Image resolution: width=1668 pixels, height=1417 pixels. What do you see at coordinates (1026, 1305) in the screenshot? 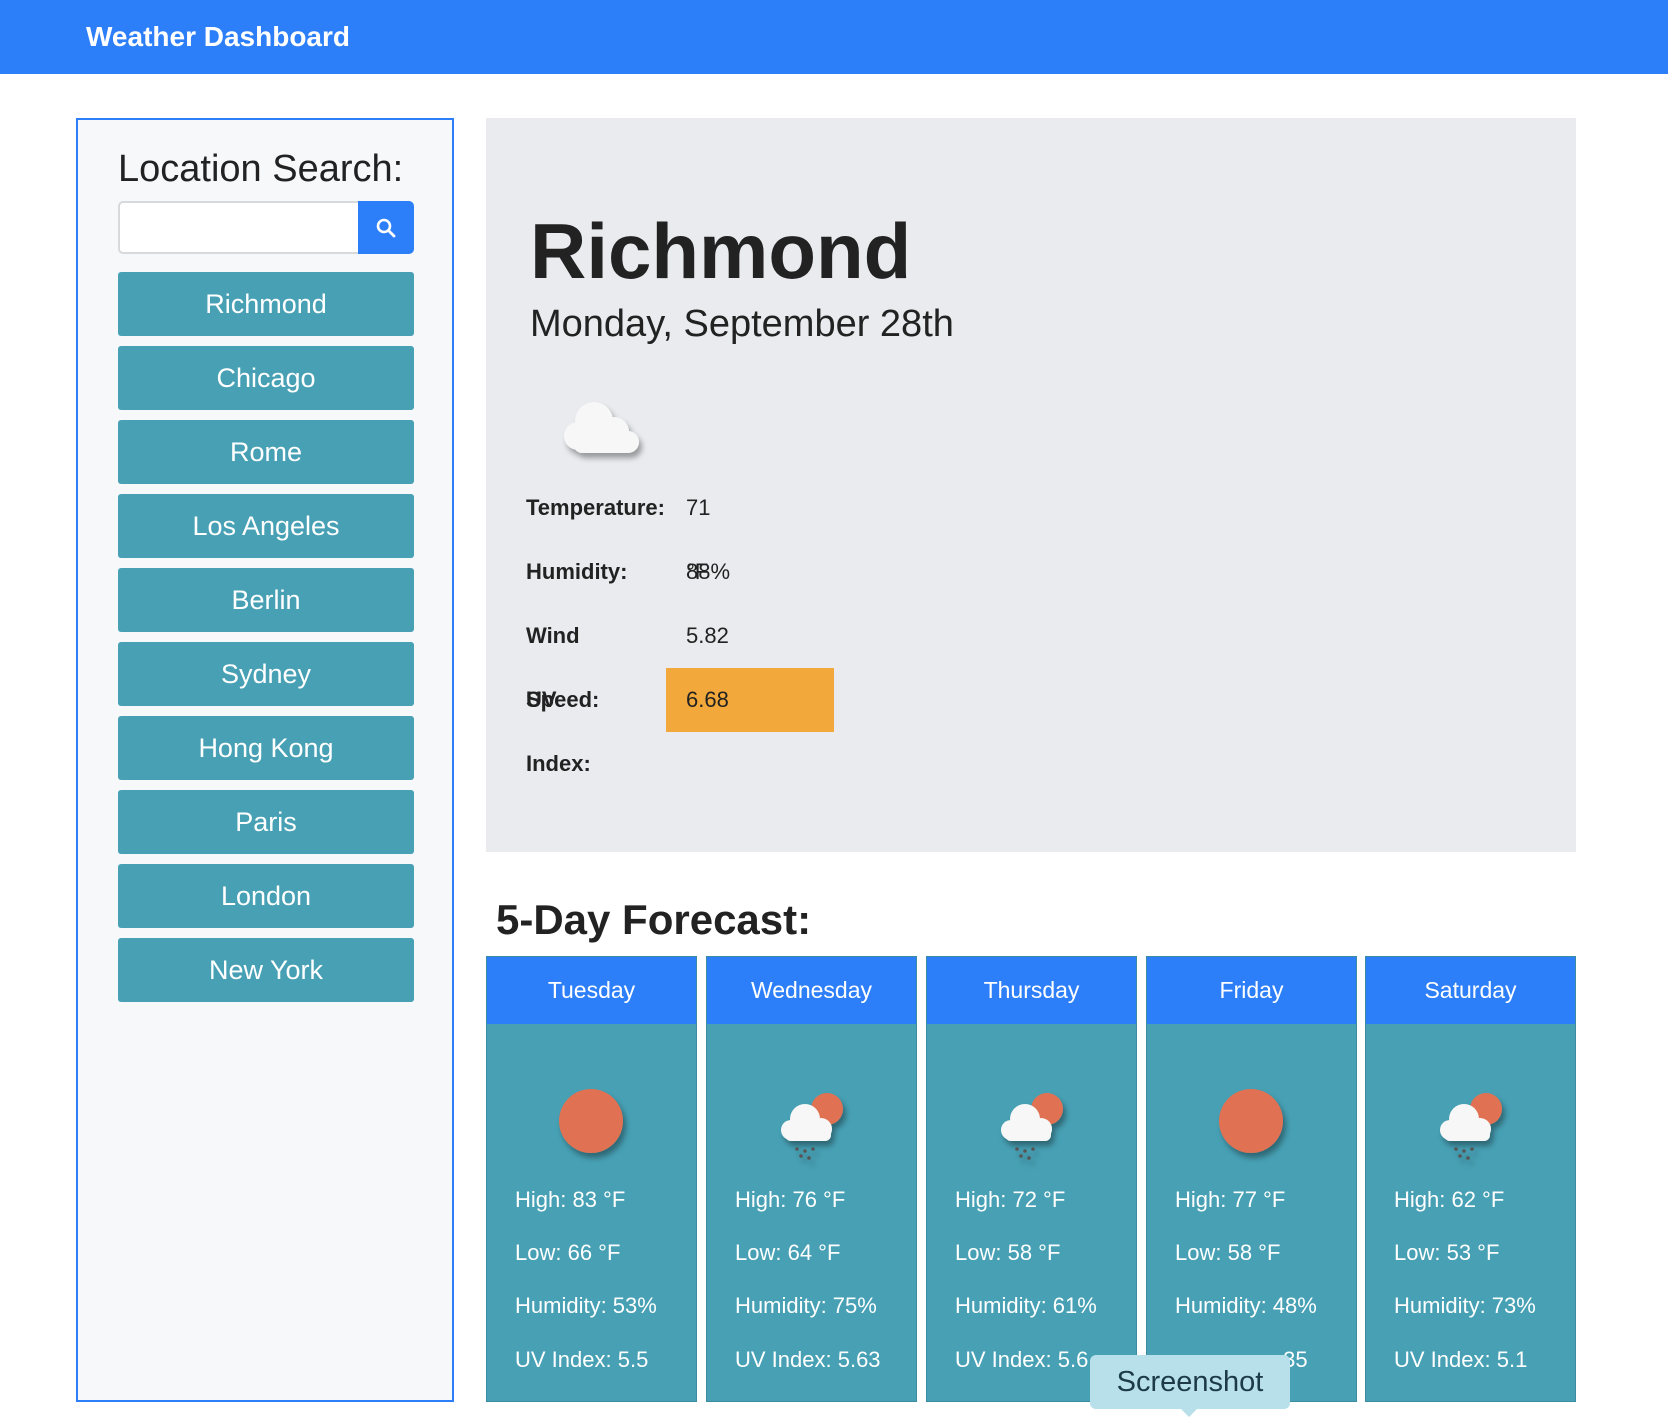
I see `forecast-humidity: Humidity: 61%` at bounding box center [1026, 1305].